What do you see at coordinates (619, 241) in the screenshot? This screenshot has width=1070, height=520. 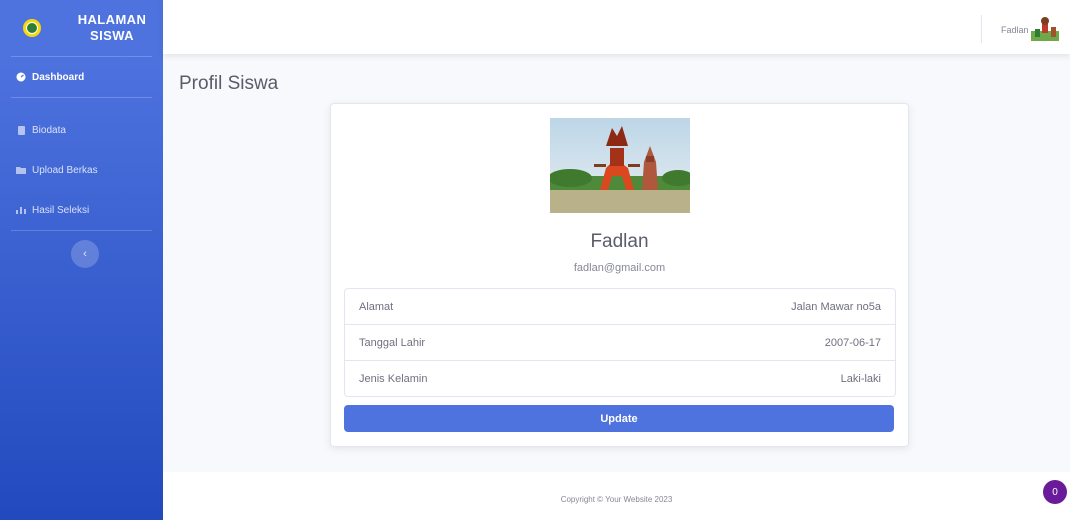 I see `profile-name: Fadlan` at bounding box center [619, 241].